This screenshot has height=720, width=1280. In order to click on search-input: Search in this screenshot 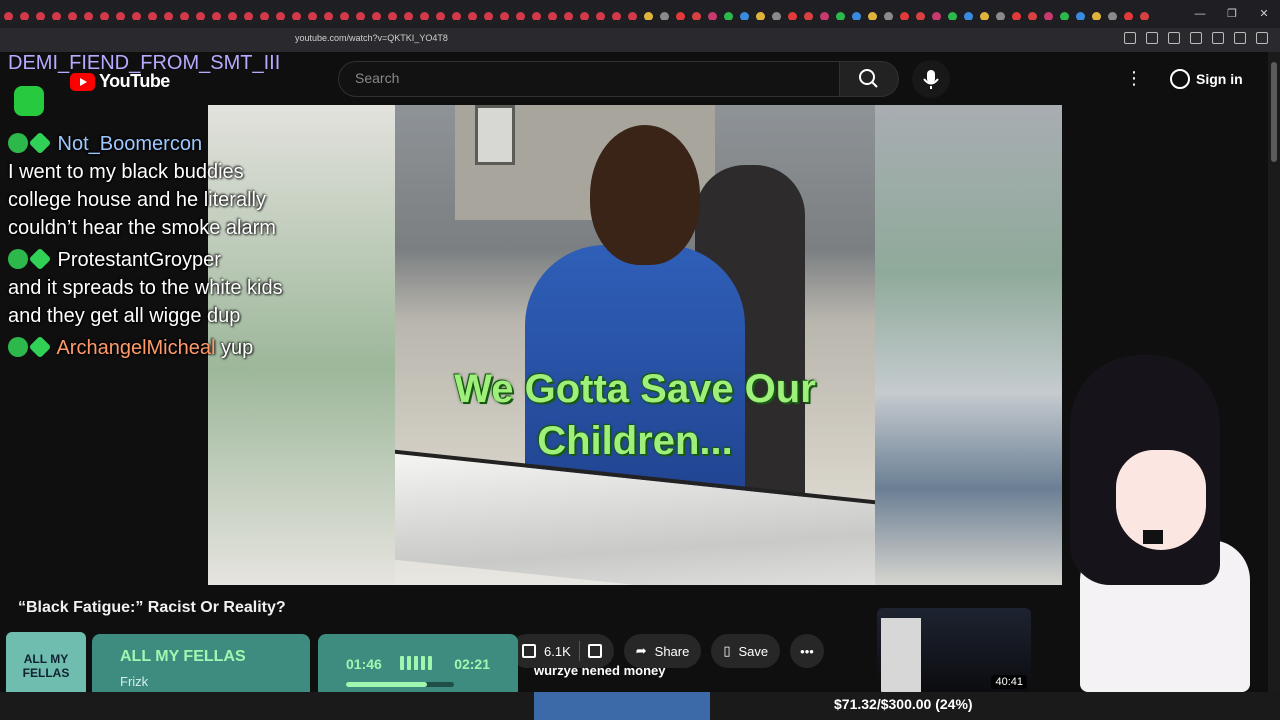, I will do `click(589, 79)`.